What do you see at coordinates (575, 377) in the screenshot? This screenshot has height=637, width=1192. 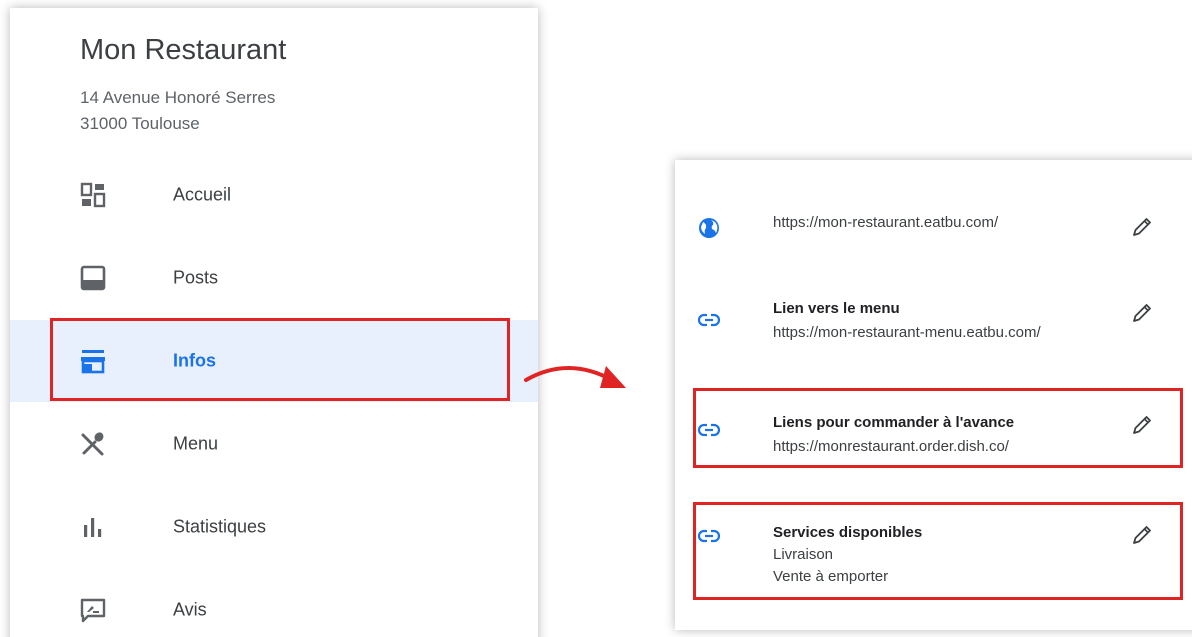 I see `arrow-icon` at bounding box center [575, 377].